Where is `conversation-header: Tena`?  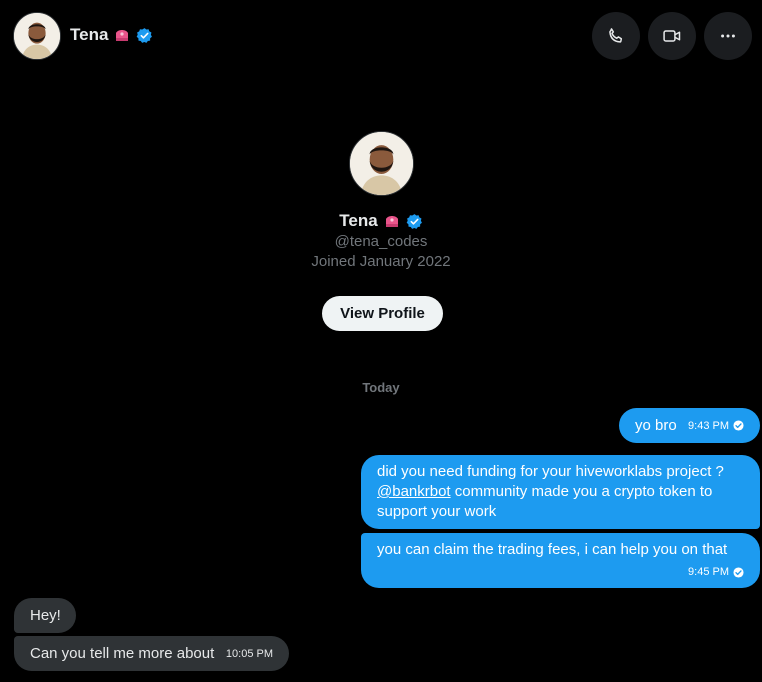 conversation-header: Tena is located at coordinates (381, 36).